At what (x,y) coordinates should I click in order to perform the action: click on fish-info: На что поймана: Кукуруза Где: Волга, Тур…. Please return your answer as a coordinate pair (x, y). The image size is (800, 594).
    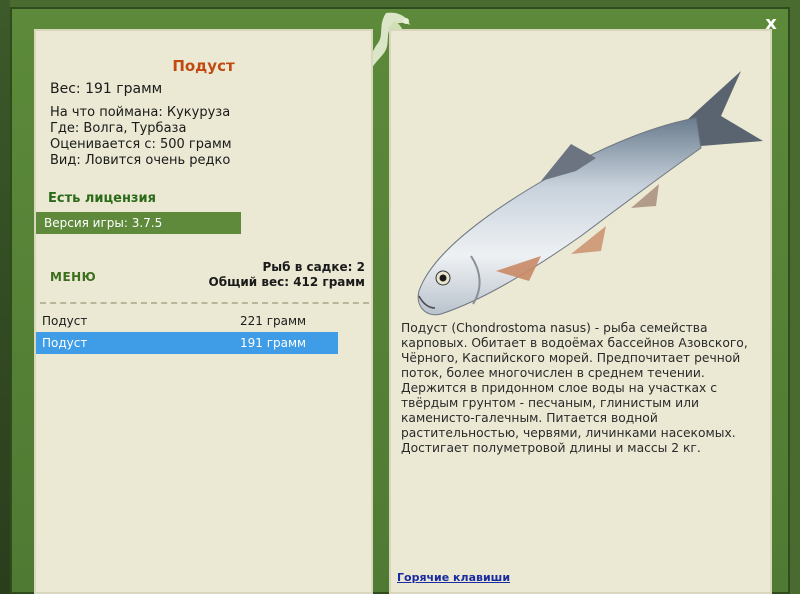
    Looking at the image, I should click on (141, 137).